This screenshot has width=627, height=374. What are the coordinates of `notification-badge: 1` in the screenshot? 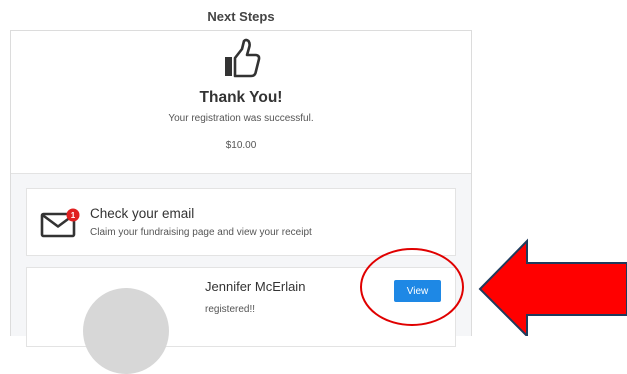 It's located at (73, 215).